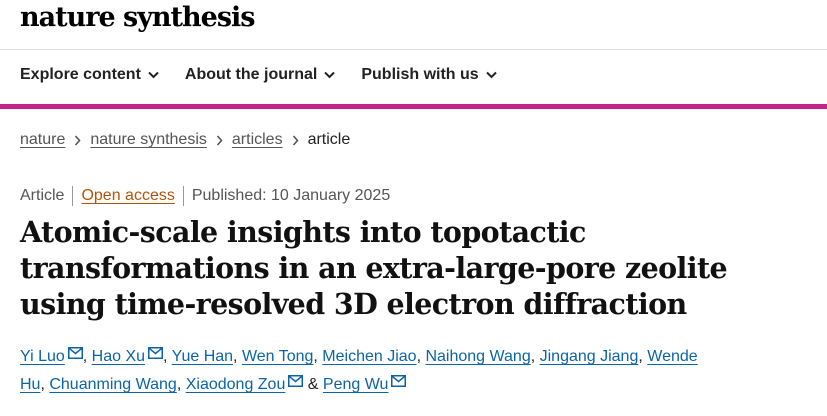  I want to click on nav-item-label: Publish with us, so click(420, 74).